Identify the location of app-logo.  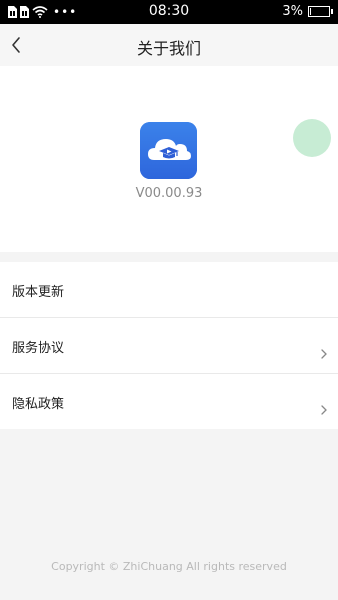
(168, 150).